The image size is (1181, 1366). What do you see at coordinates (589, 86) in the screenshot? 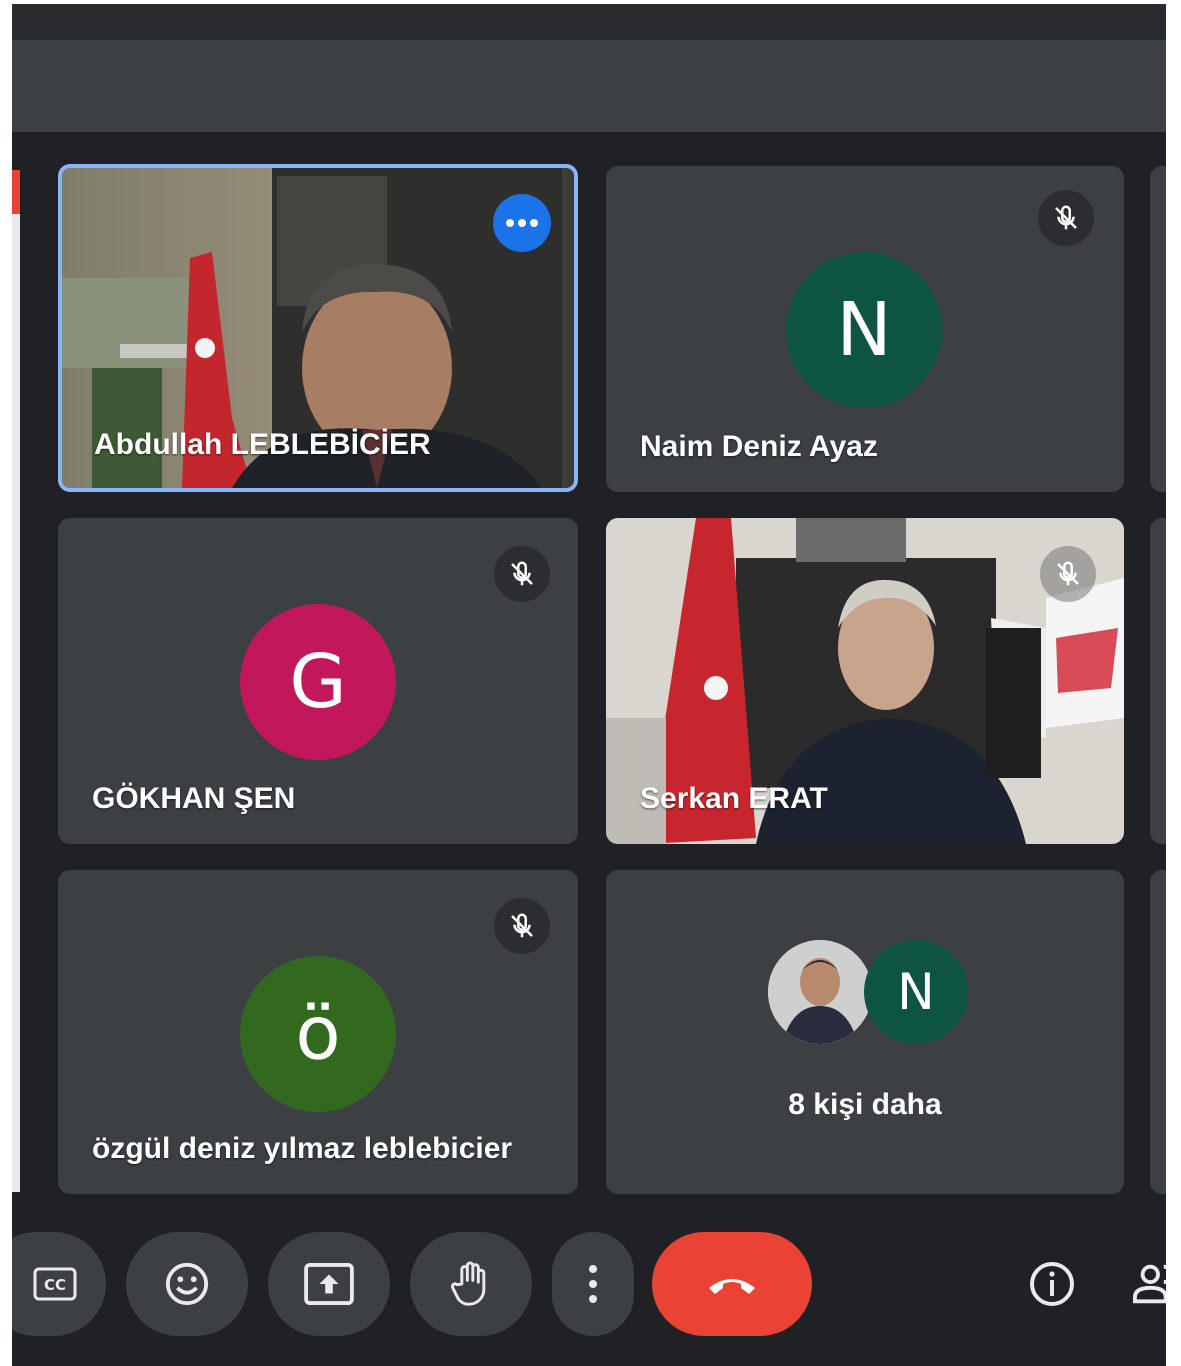
I see `header-strip` at bounding box center [589, 86].